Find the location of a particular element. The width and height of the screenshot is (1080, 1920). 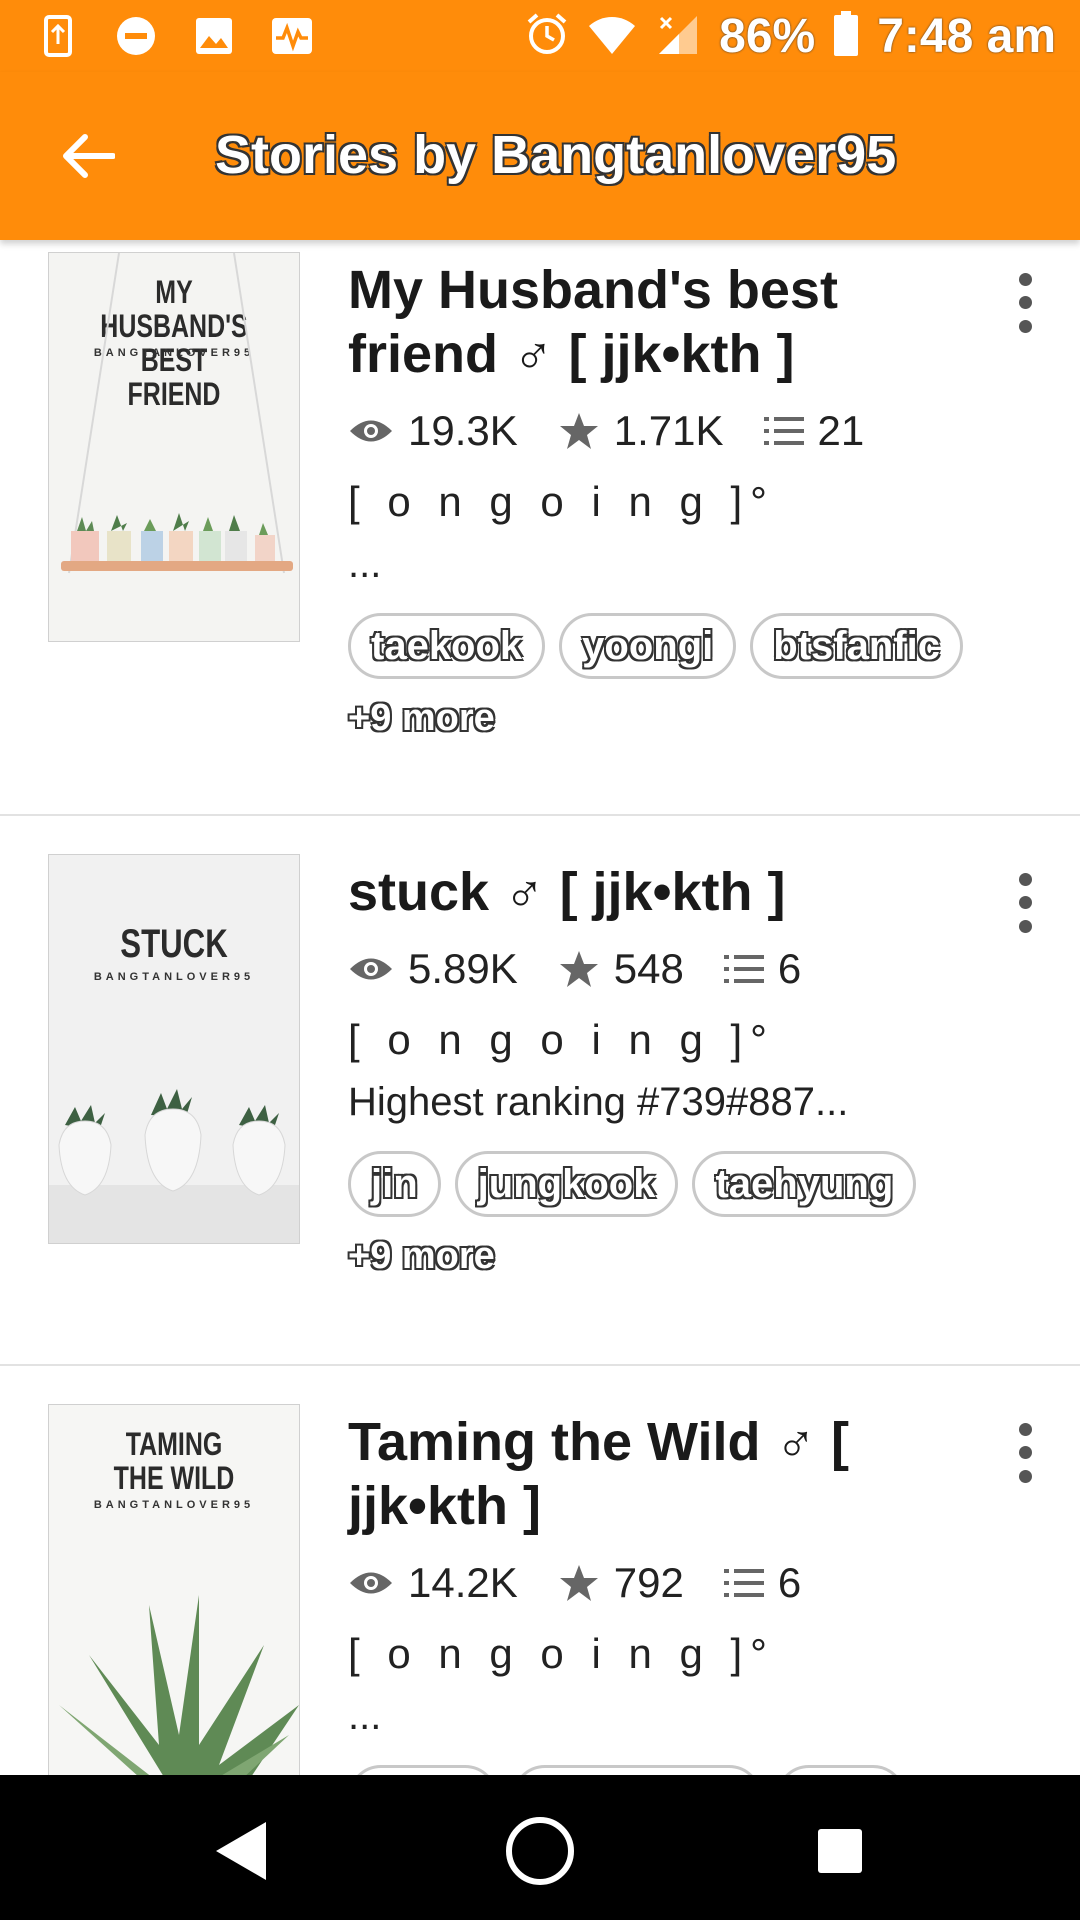

square-recents-icon is located at coordinates (840, 1851).